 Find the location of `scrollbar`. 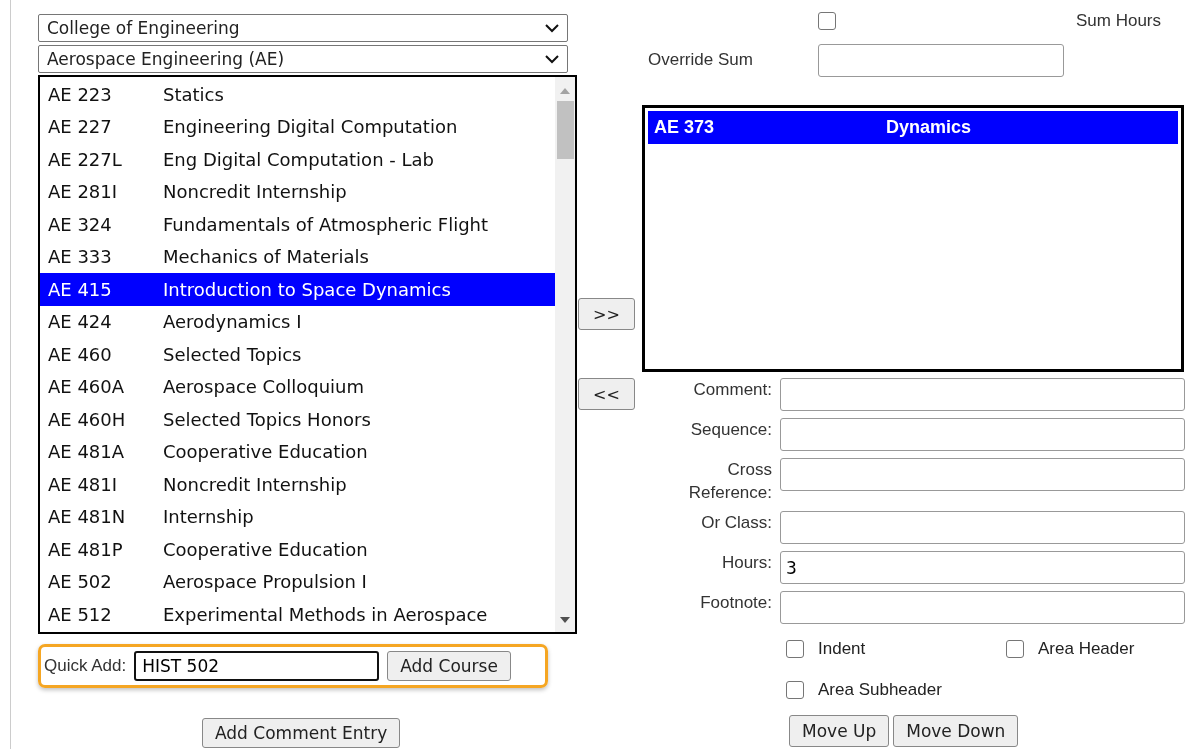

scrollbar is located at coordinates (565, 354).